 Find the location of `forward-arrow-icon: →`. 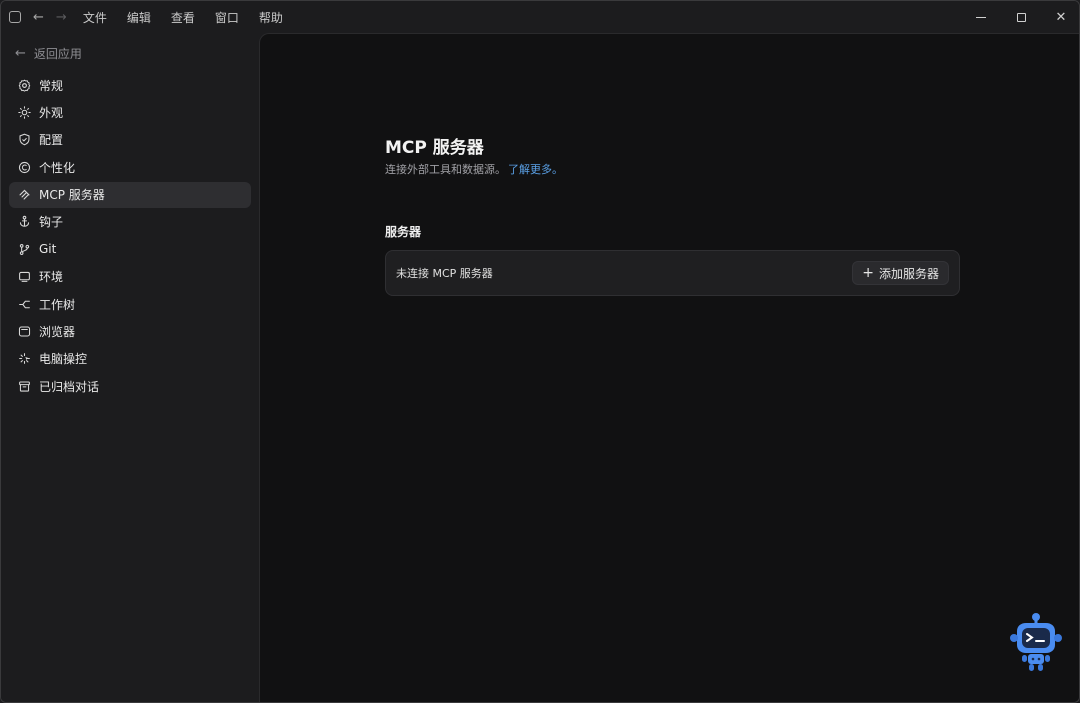

forward-arrow-icon: → is located at coordinates (61, 17).